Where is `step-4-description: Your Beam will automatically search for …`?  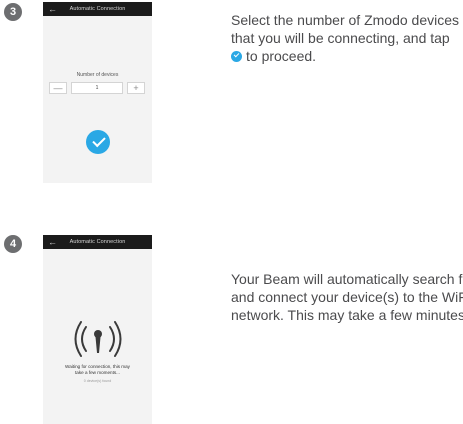 step-4-description: Your Beam will automatically search for … is located at coordinates (347, 297).